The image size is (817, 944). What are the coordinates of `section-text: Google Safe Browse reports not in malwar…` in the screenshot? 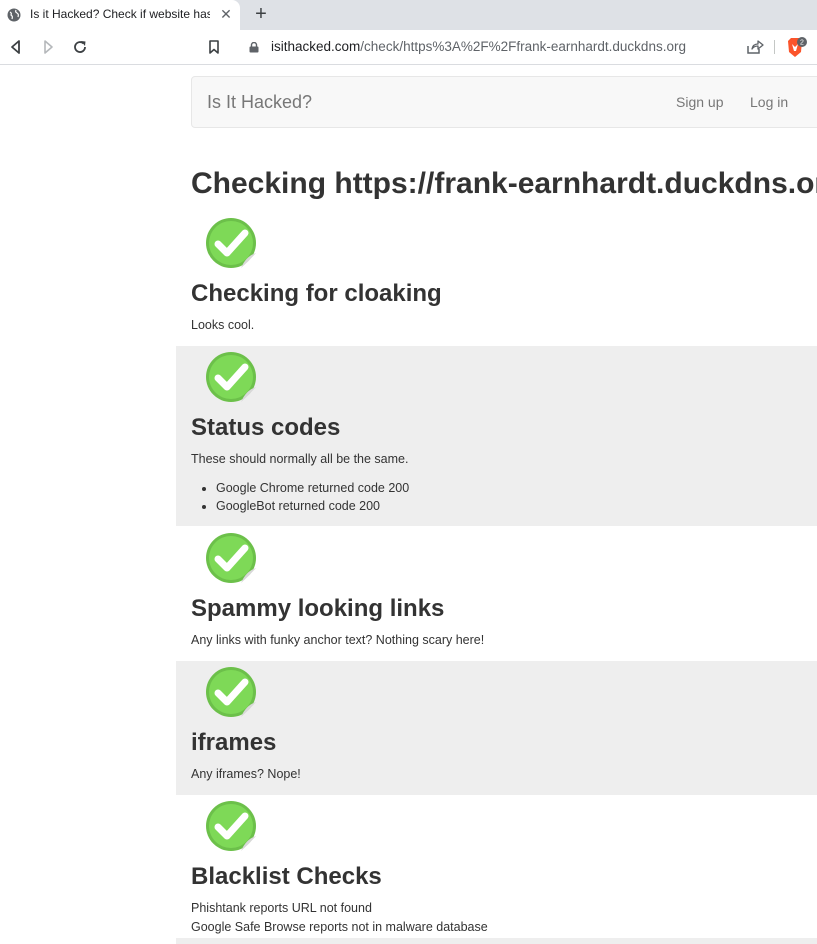 It's located at (339, 927).